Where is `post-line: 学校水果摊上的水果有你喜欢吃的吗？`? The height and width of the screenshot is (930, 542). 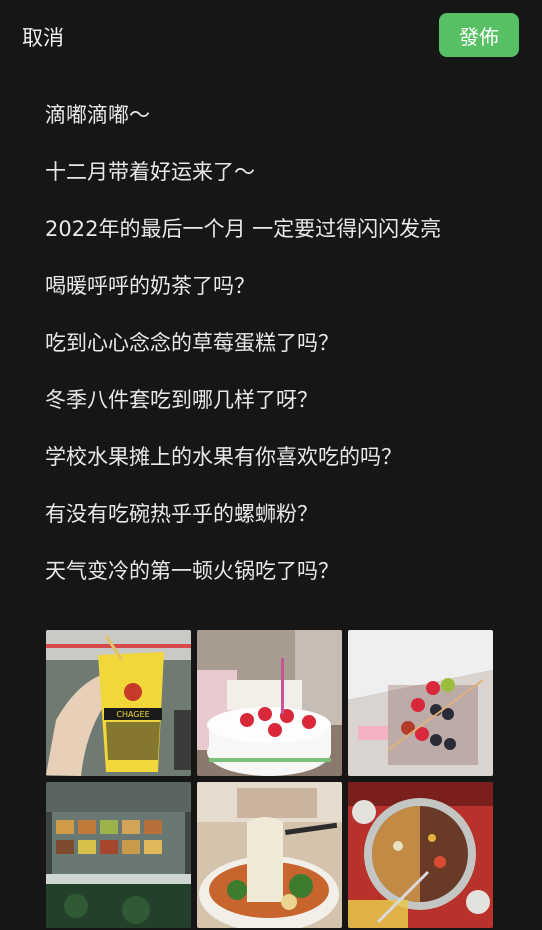 post-line: 学校水果摊上的水果有你喜欢吃的吗？ is located at coordinates (223, 457).